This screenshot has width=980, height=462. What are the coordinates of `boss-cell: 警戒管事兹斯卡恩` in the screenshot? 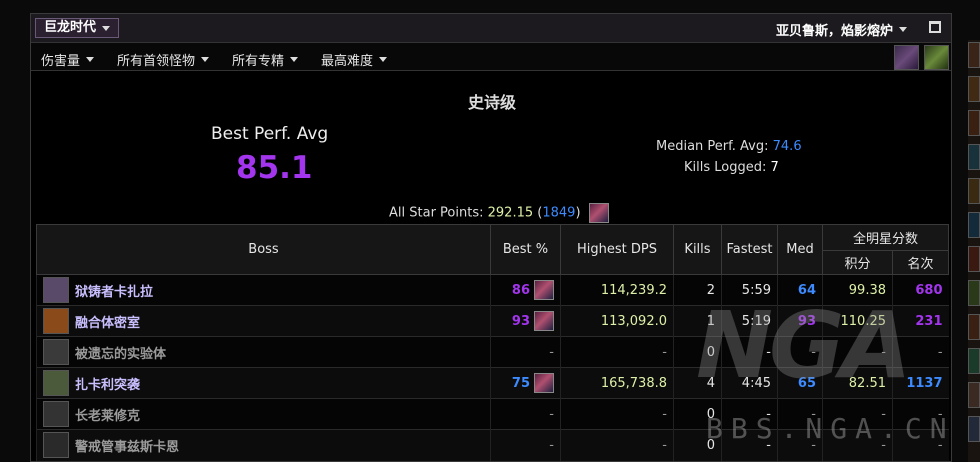 It's located at (263, 445).